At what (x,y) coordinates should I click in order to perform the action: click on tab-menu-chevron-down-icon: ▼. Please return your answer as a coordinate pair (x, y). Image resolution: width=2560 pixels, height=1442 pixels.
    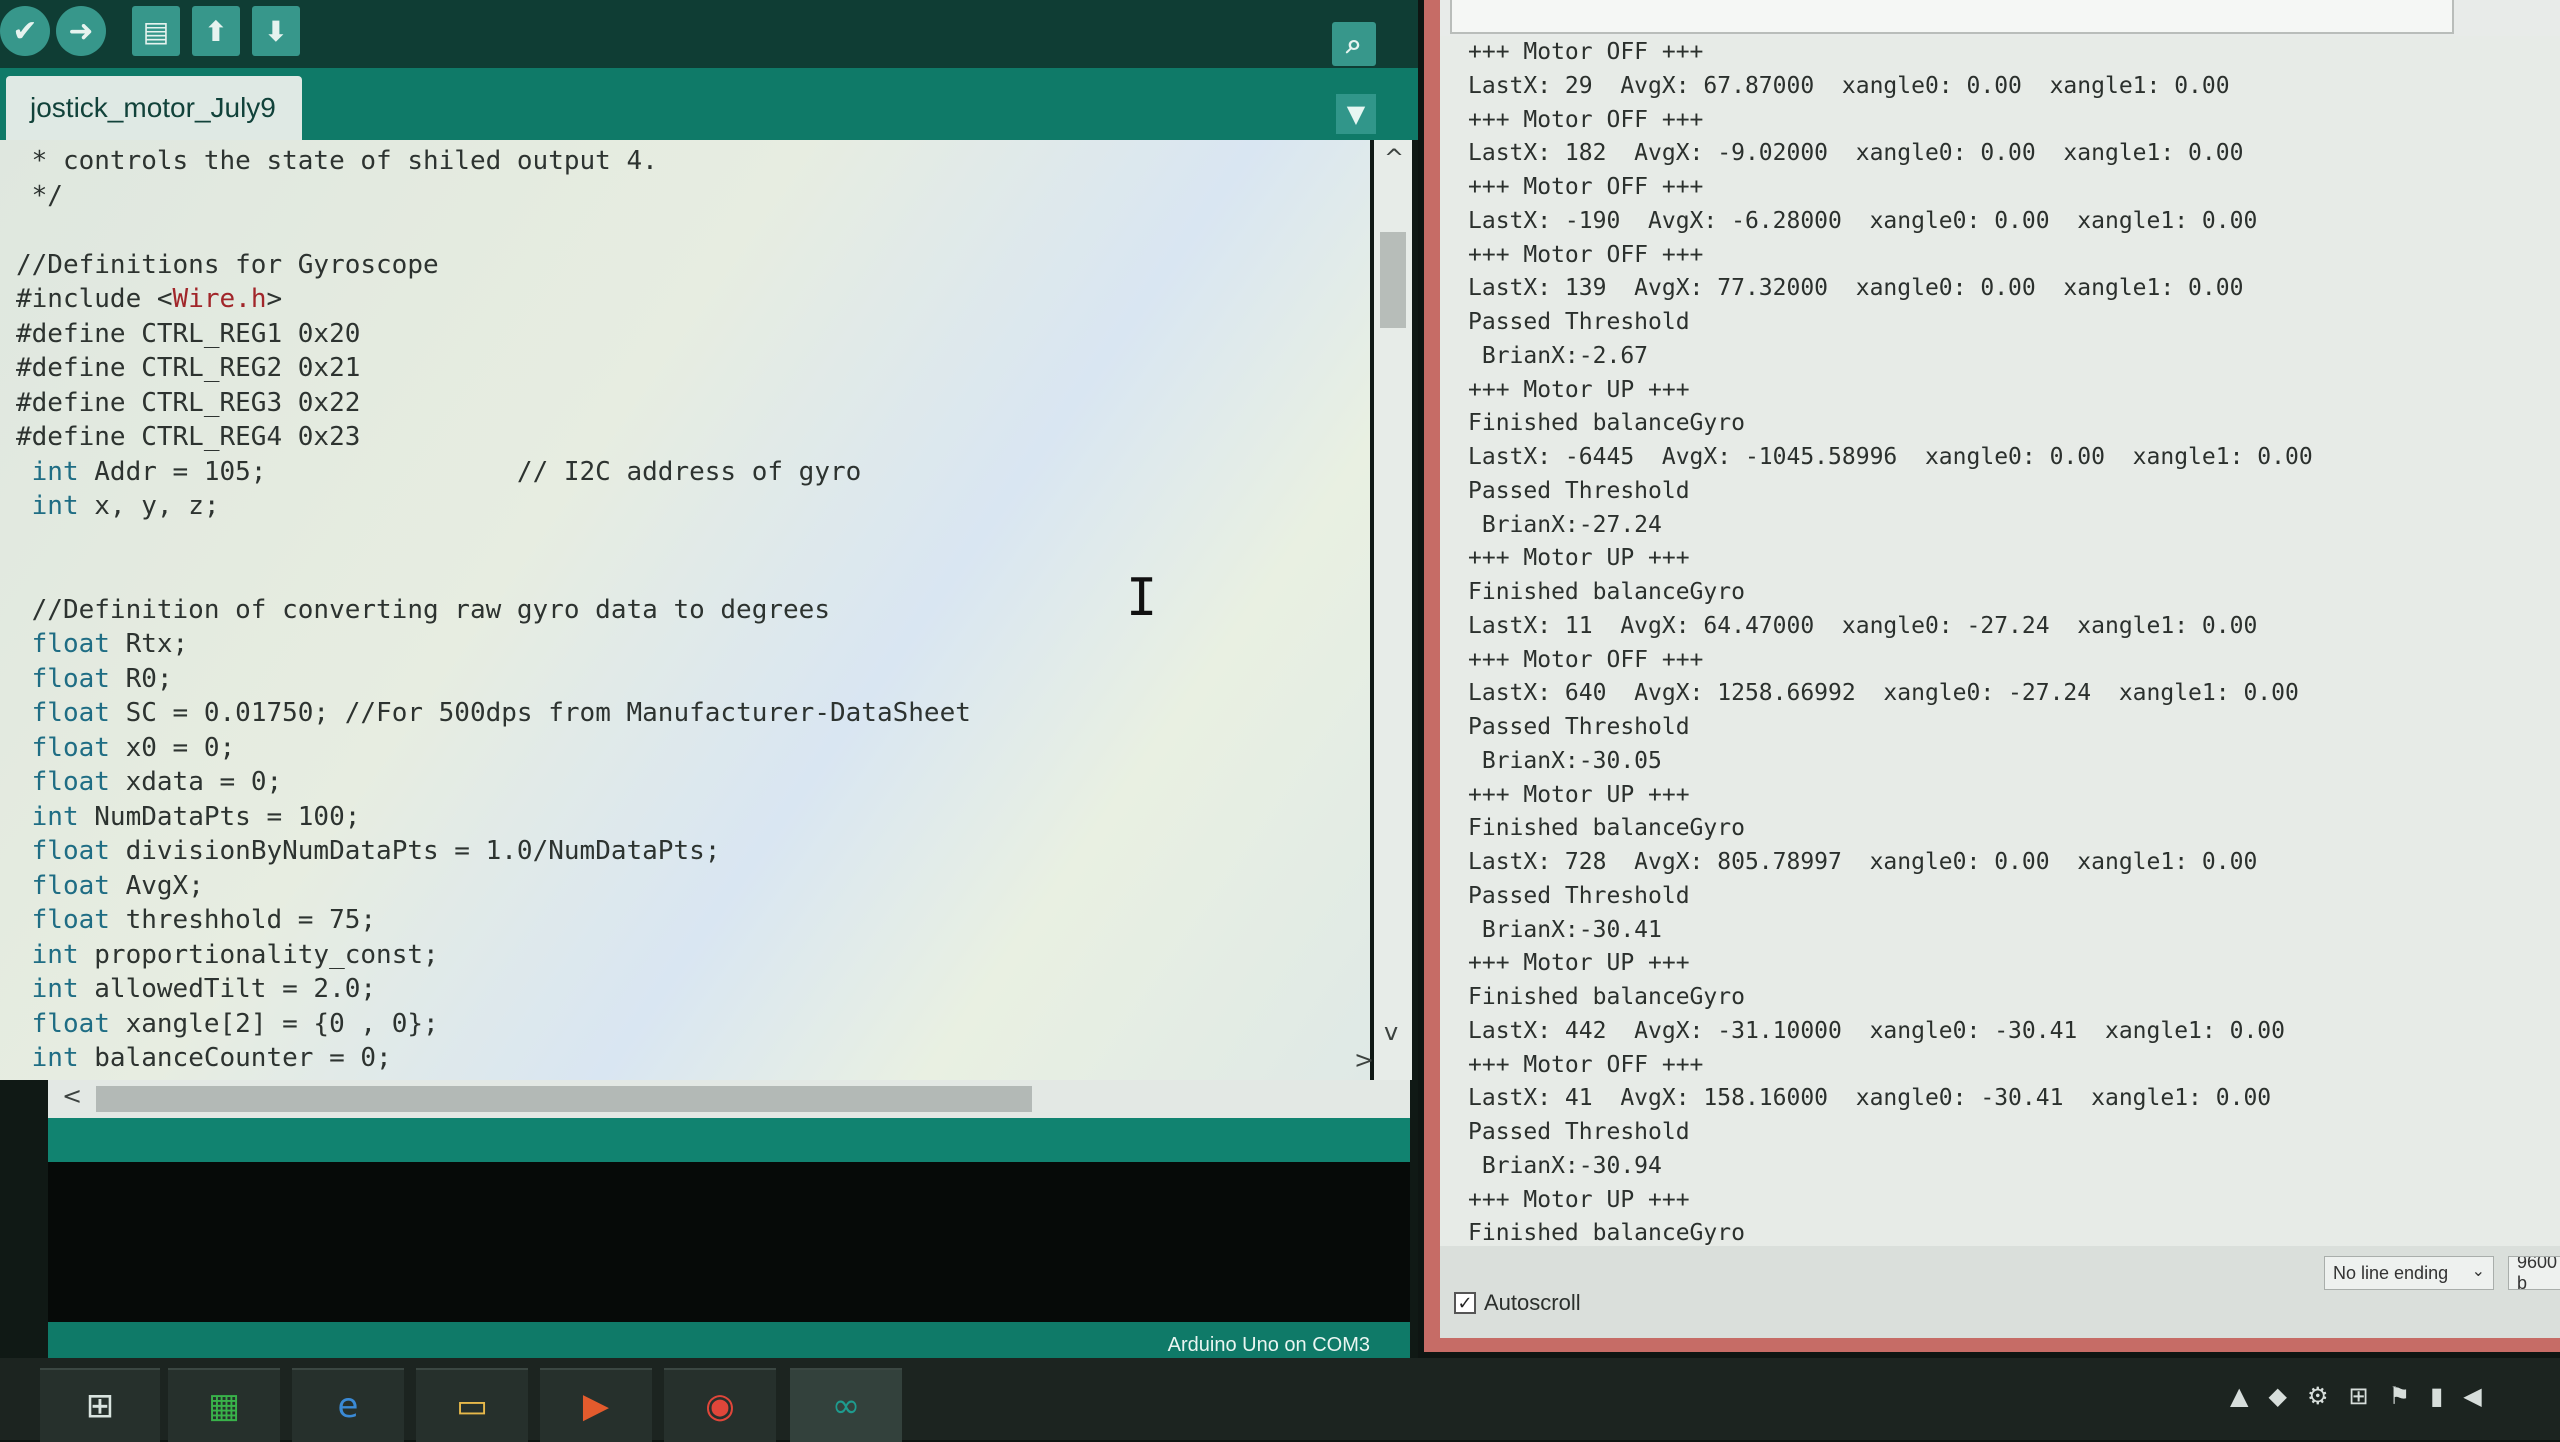
    Looking at the image, I should click on (1356, 114).